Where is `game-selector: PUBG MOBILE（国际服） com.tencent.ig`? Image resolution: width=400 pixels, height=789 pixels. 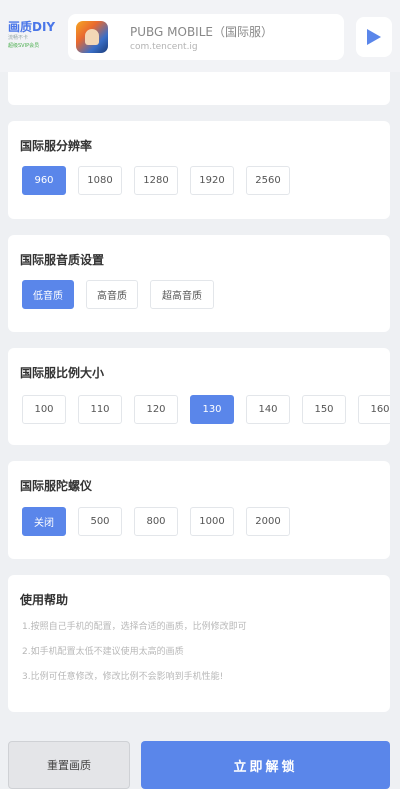
game-selector: PUBG MOBILE（国际服） com.tencent.ig is located at coordinates (206, 37).